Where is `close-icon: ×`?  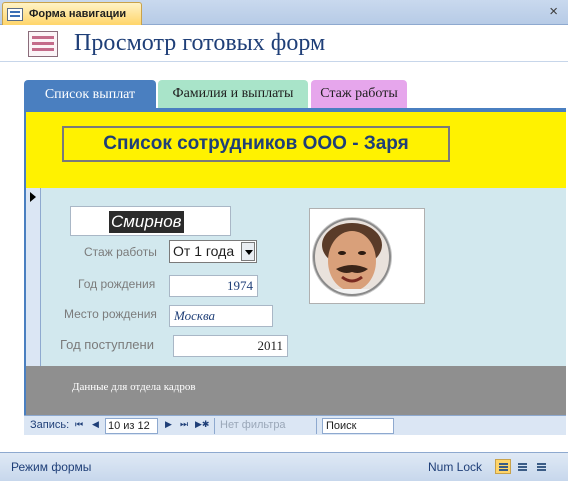
close-icon: × is located at coordinates (553, 11).